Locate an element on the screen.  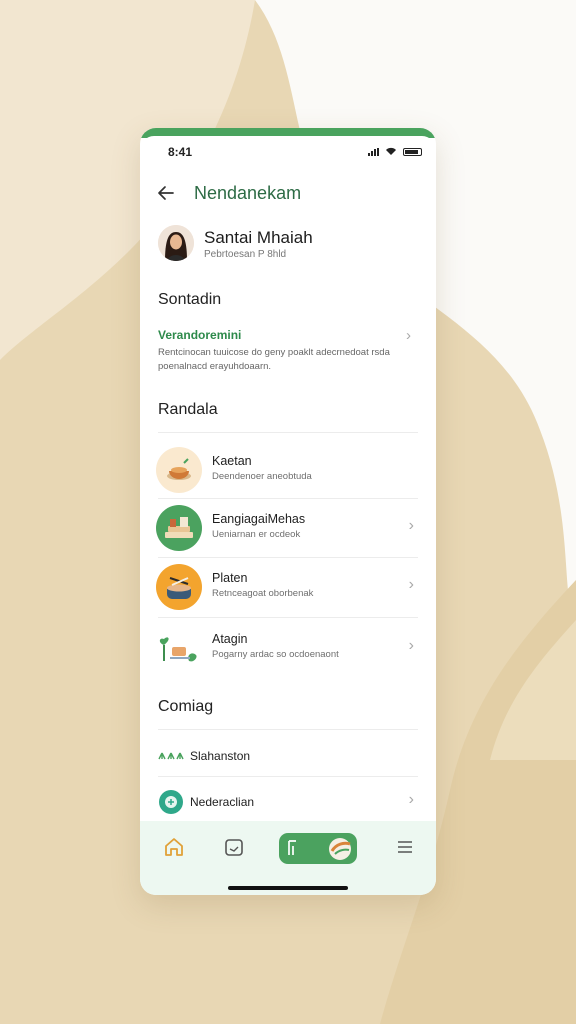
menu-icon is located at coordinates (405, 847).